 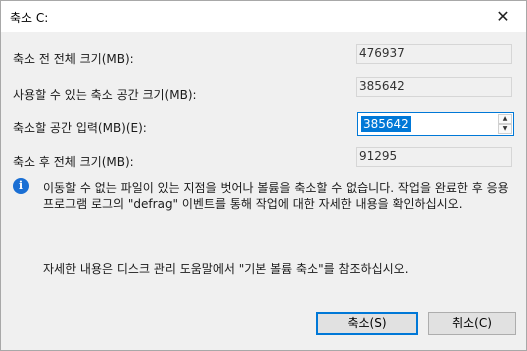 What do you see at coordinates (434, 54) in the screenshot?
I see `total-before-value: 476937` at bounding box center [434, 54].